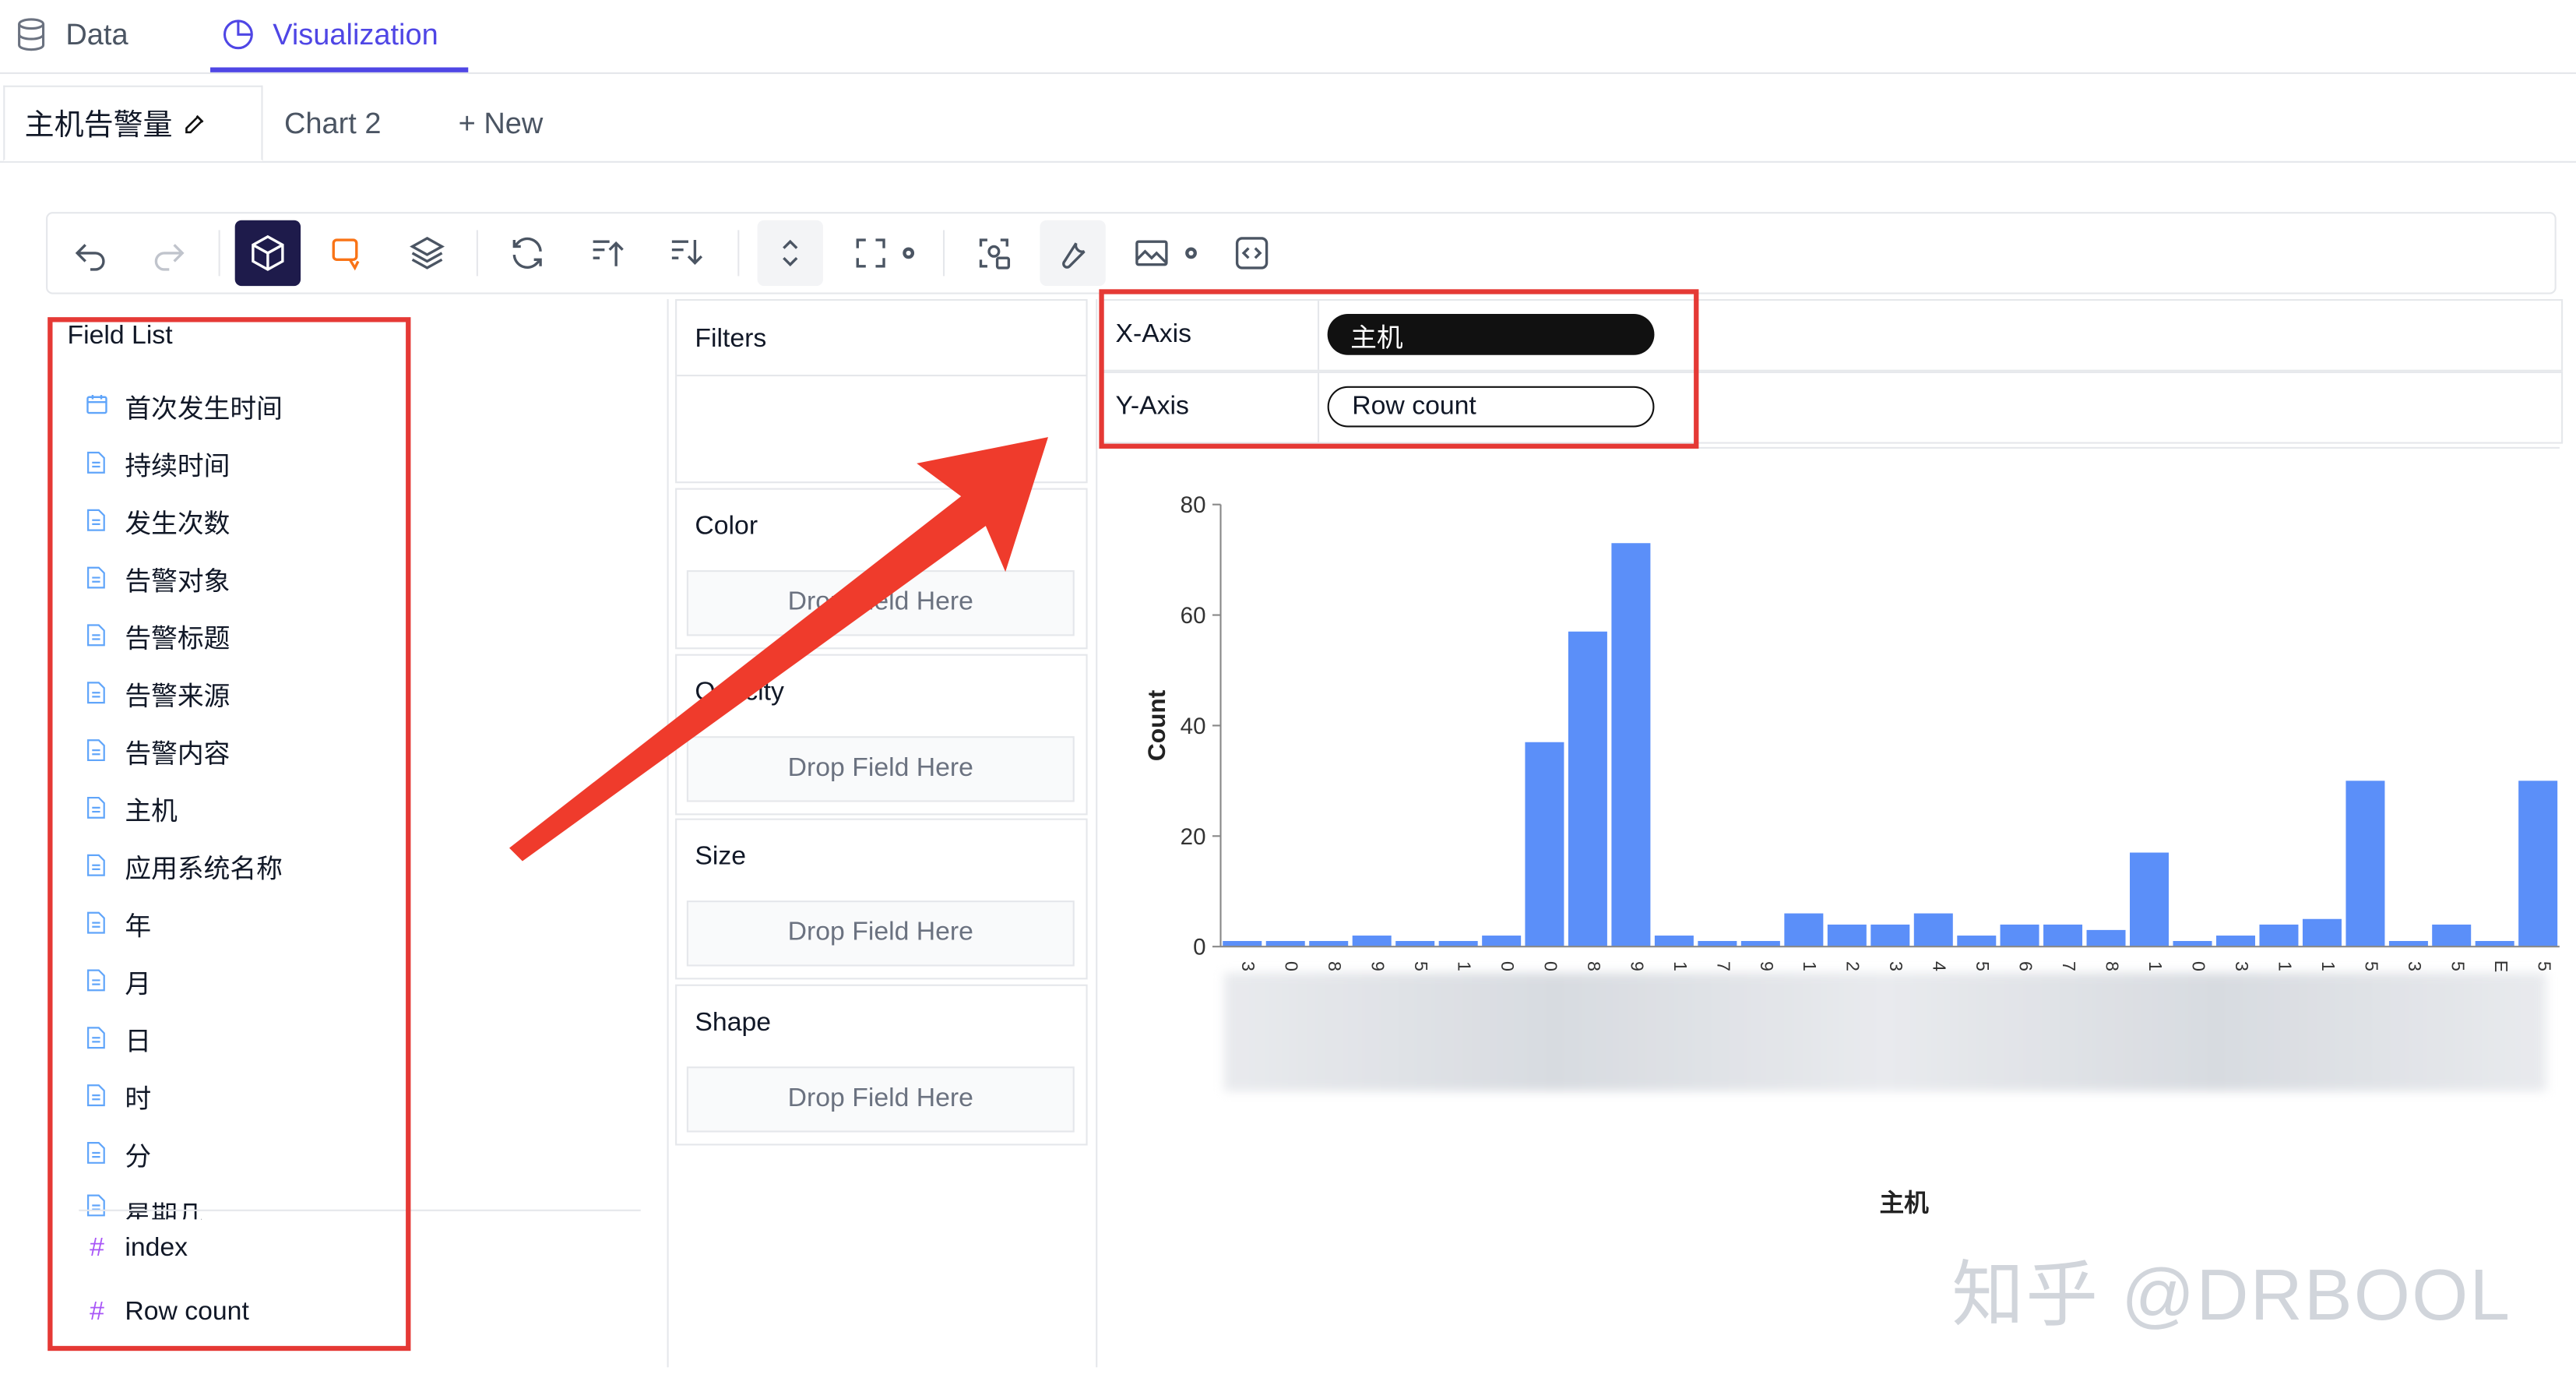  Describe the element at coordinates (333, 123) in the screenshot. I see `chart-tab-2: Chart 2` at that location.